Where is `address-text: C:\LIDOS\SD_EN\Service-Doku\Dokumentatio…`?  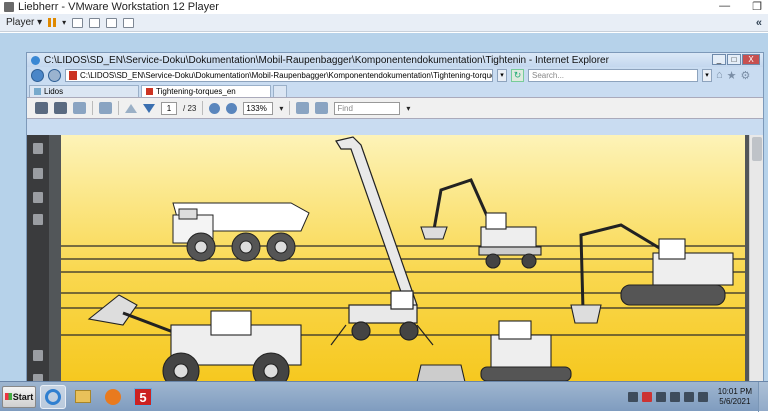
address-text: C:\LIDOS\SD_EN\Service-Doku\Dokumentatio… is located at coordinates (286, 75).